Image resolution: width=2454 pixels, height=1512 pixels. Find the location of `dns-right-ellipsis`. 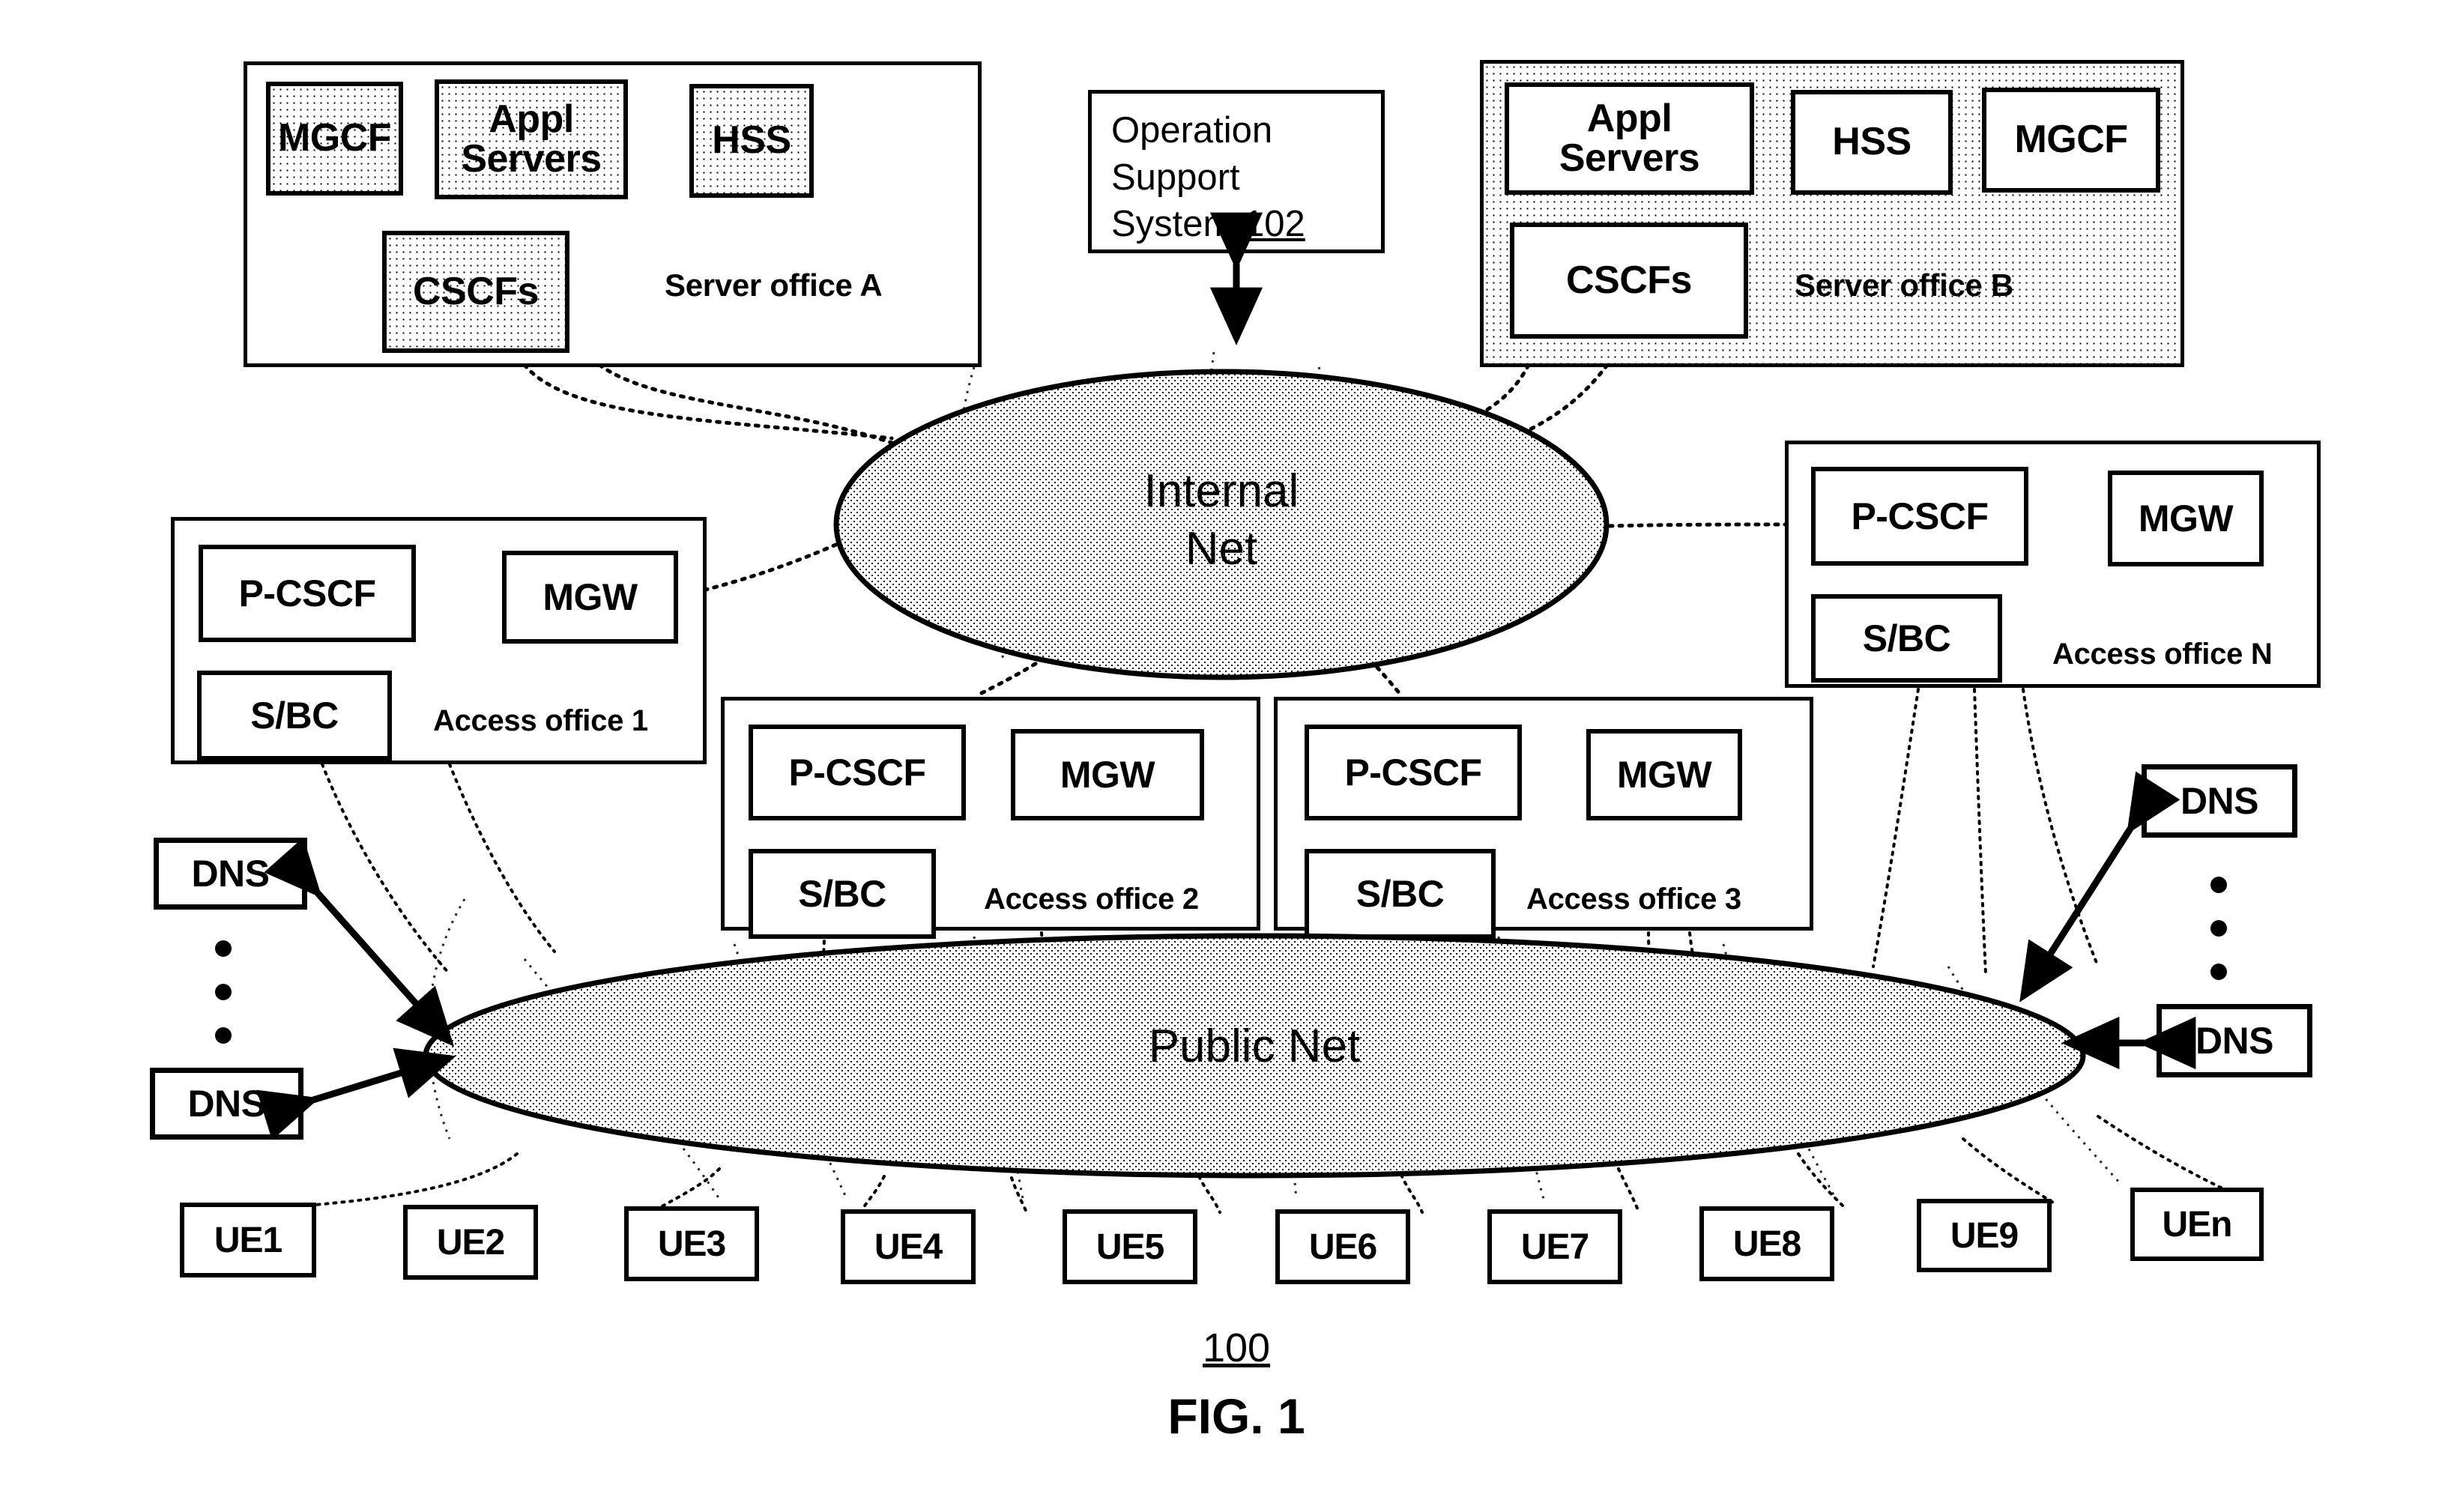

dns-right-ellipsis is located at coordinates (2218, 928).